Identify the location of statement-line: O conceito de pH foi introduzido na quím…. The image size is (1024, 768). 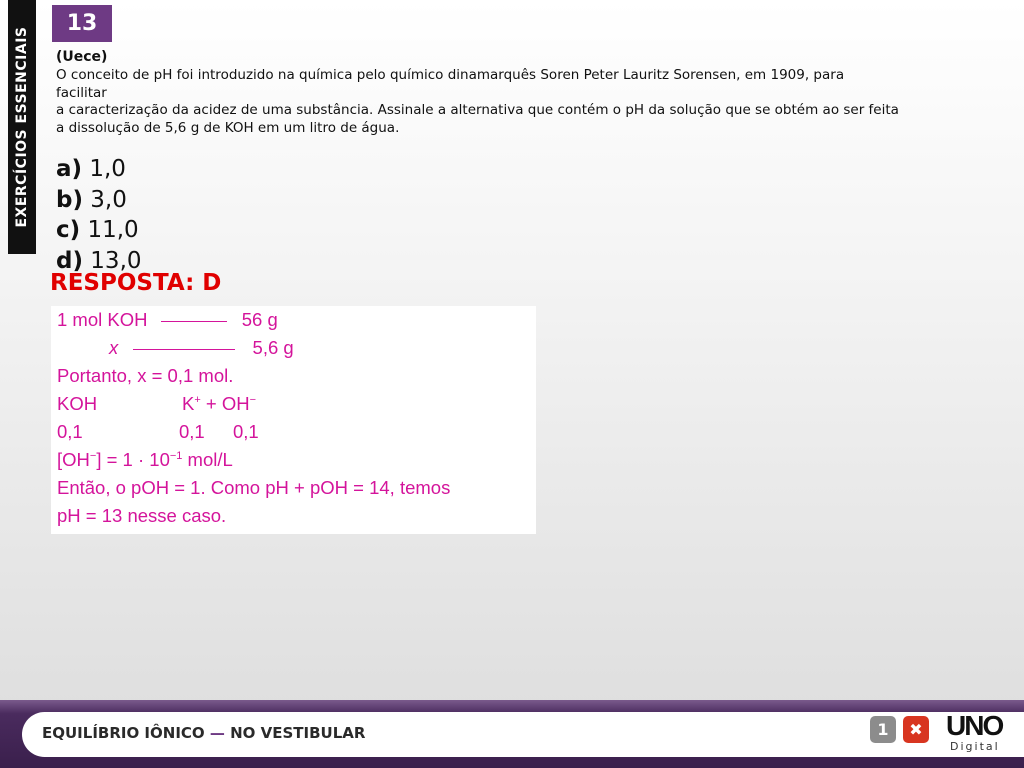
(450, 75).